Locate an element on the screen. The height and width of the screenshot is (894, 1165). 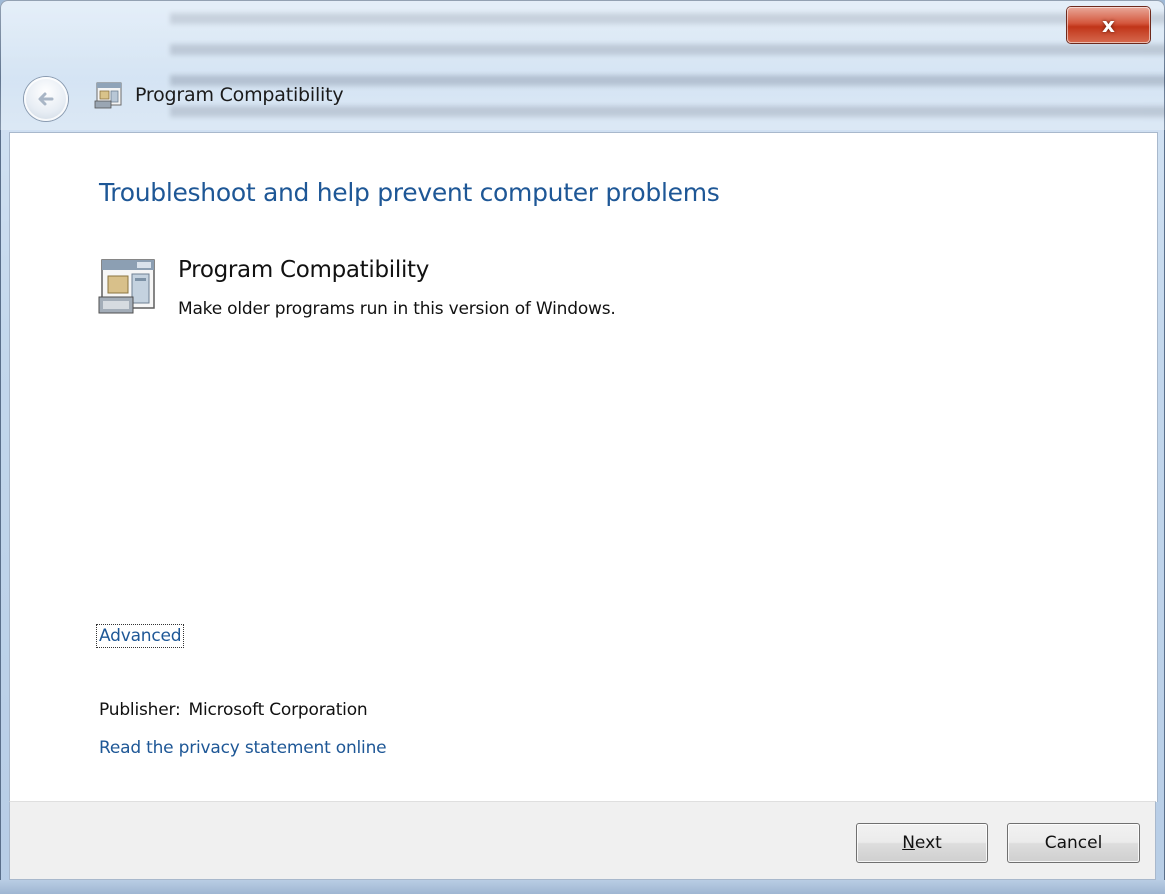
advanced-link: Advanced is located at coordinates (140, 636).